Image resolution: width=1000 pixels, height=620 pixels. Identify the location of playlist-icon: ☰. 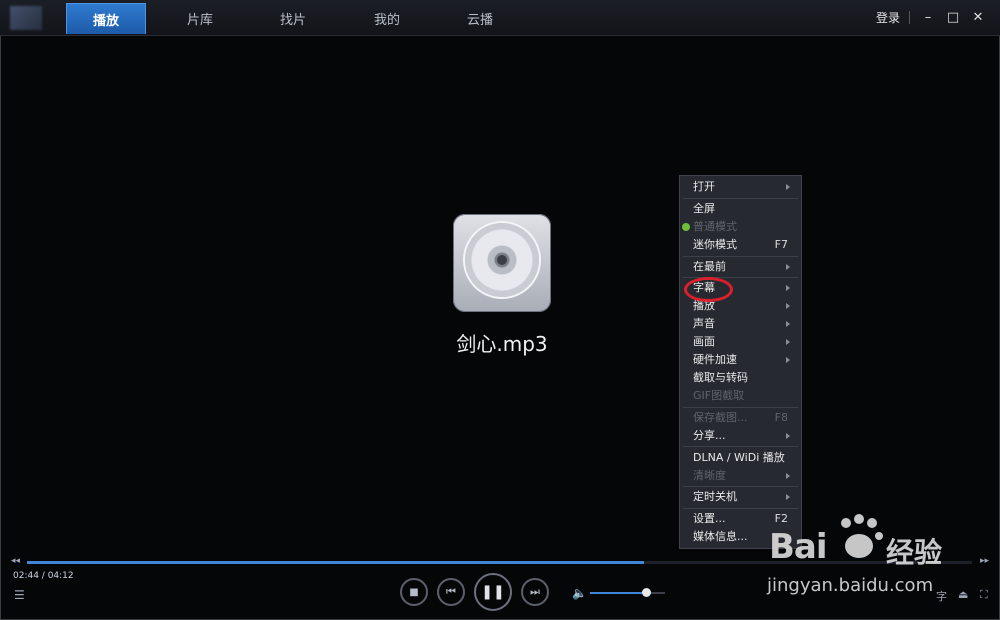
(19, 595).